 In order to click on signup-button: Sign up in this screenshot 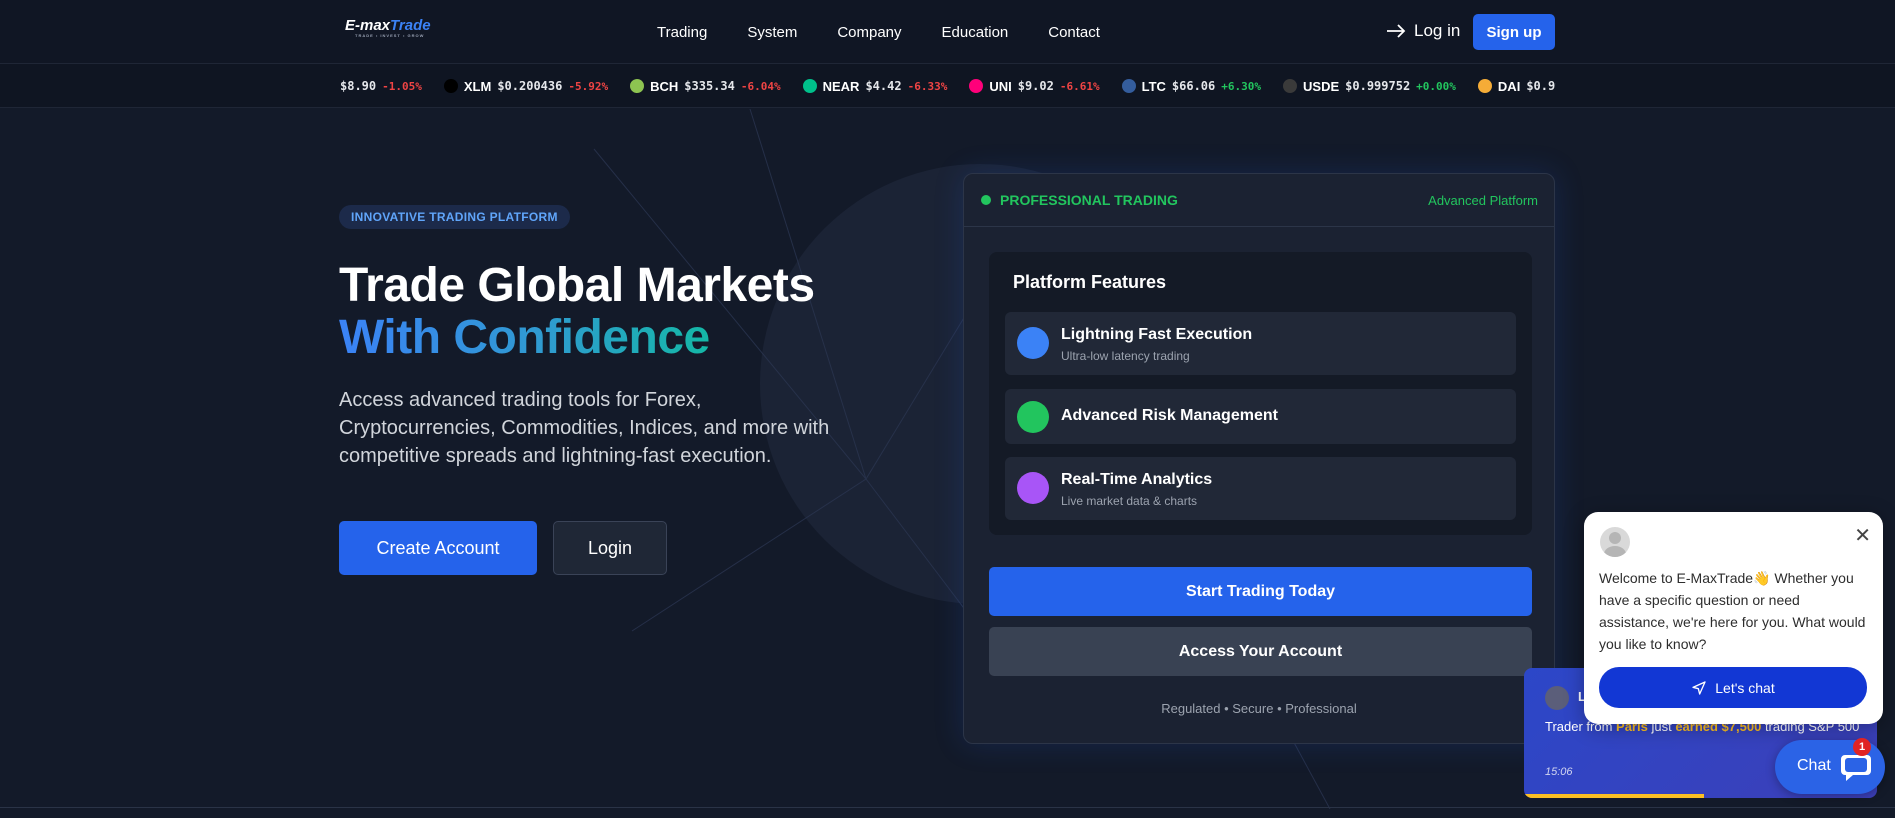, I will do `click(1514, 32)`.